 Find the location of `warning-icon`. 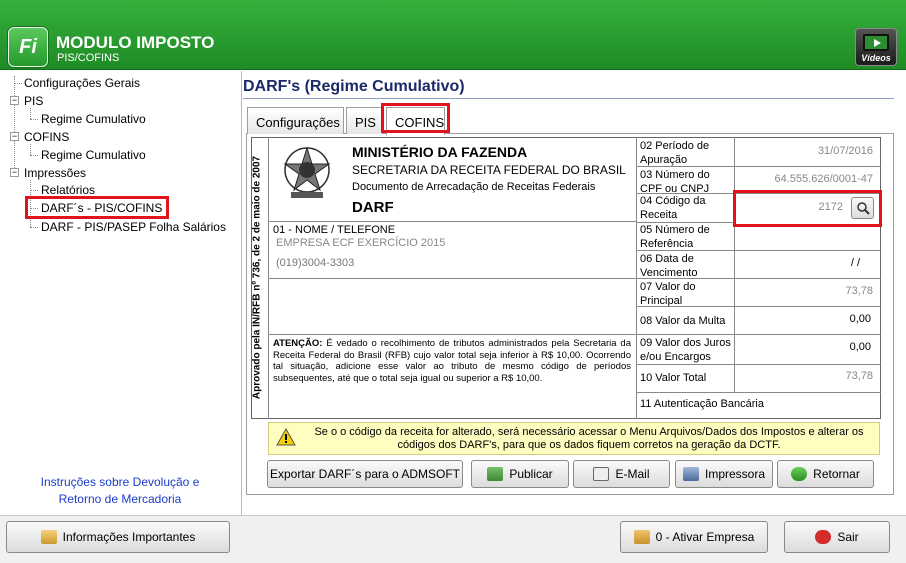

warning-icon is located at coordinates (286, 437).